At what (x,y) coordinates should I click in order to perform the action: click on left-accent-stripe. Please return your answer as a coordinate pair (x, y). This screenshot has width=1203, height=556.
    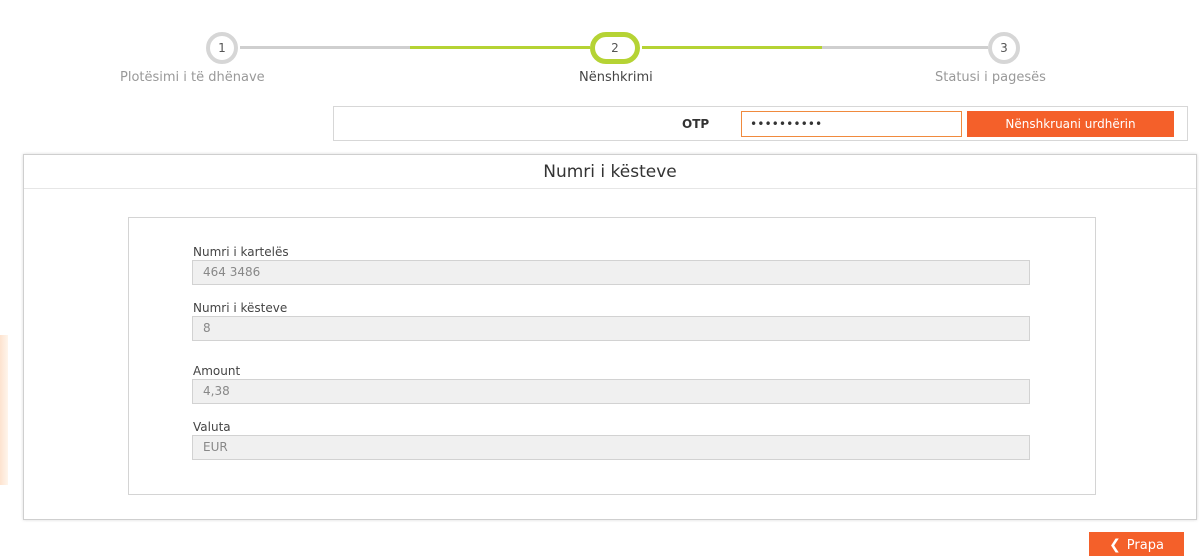
    Looking at the image, I should click on (4, 410).